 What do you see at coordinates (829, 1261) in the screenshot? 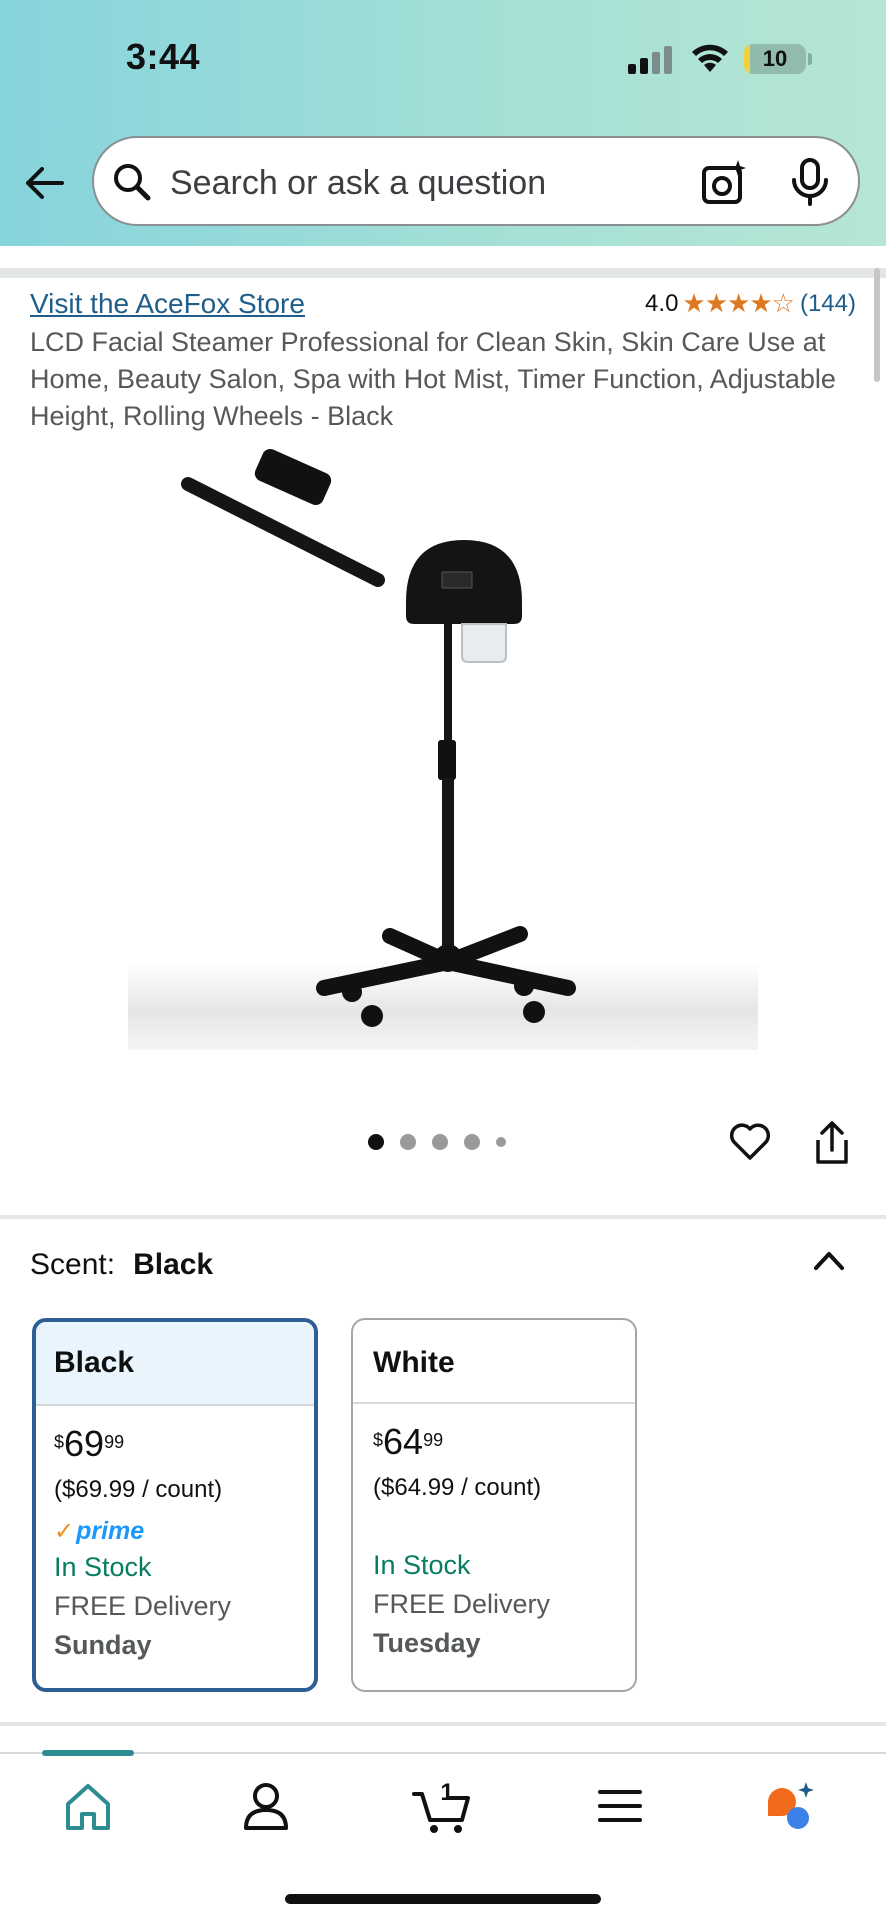
I see `chevron-up-icon` at bounding box center [829, 1261].